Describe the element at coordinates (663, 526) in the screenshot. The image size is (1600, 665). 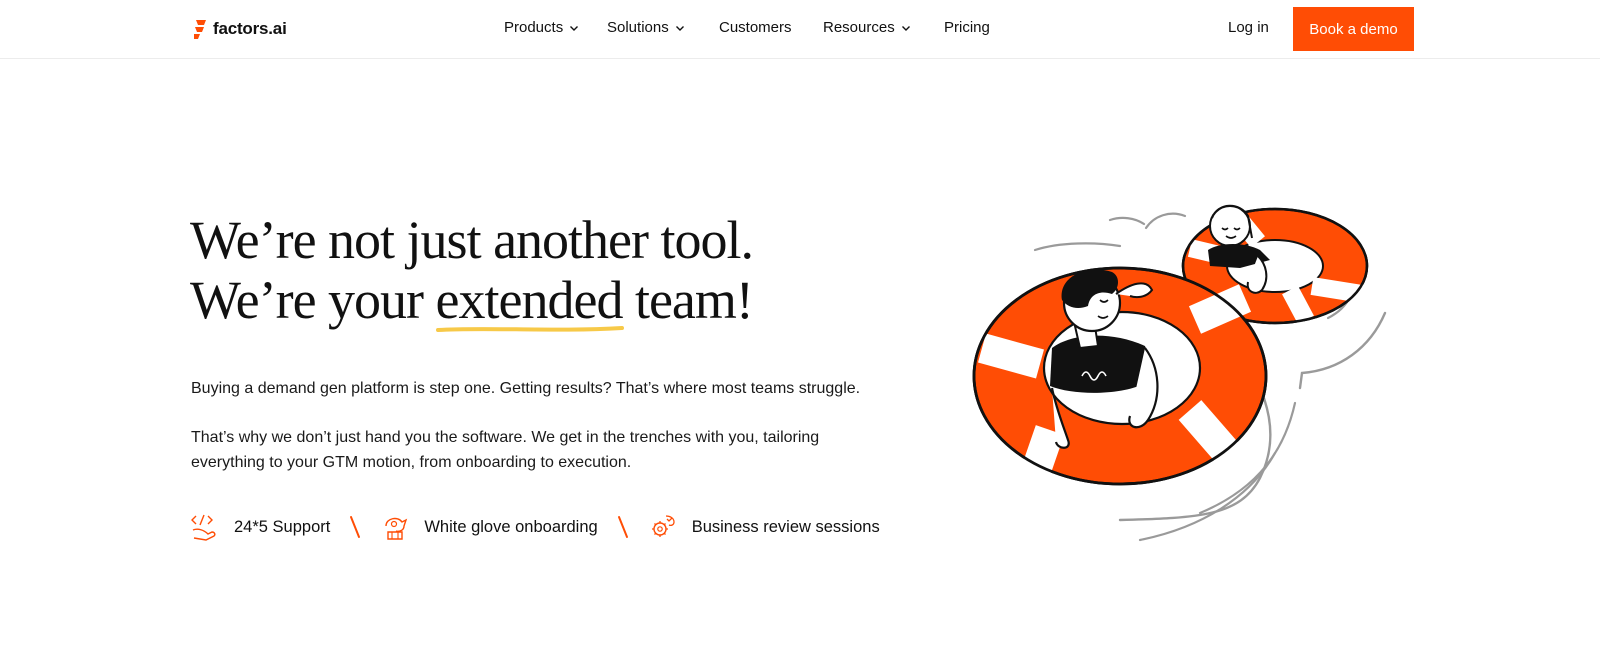
I see `gear-review-icon` at that location.